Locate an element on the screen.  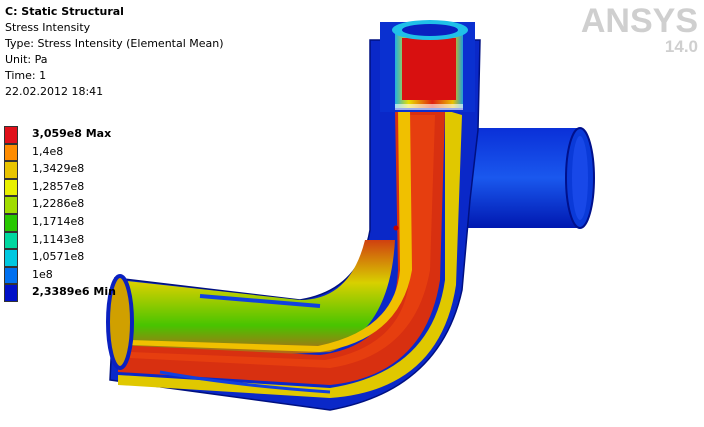
result-type: Type: Stress Intensity (Elemental Mean) is located at coordinates (114, 43).